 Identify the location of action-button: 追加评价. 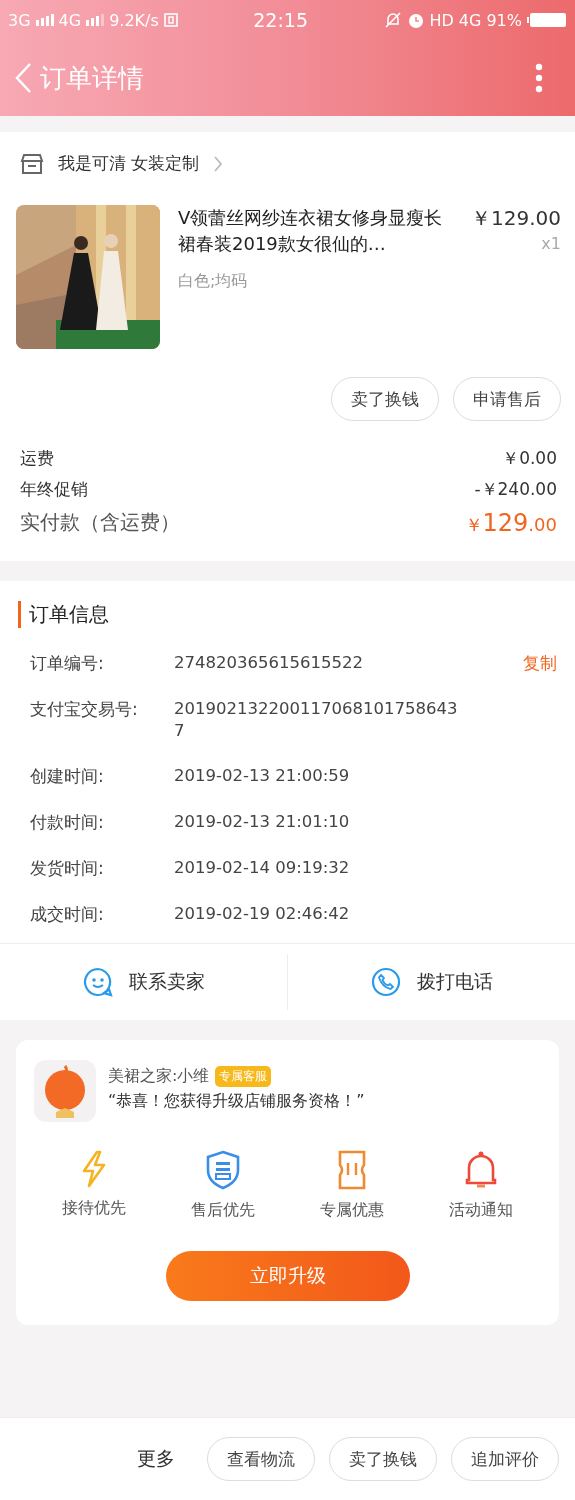
(505, 1459).